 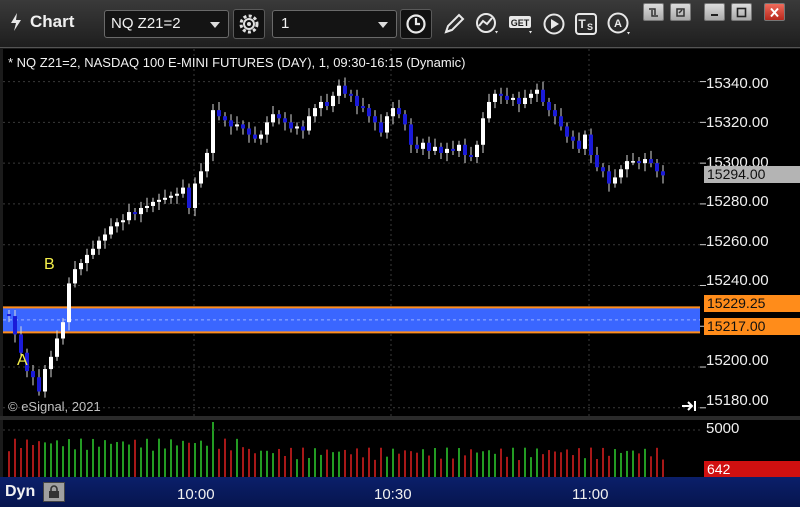 I want to click on play-icon, so click(x=554, y=24).